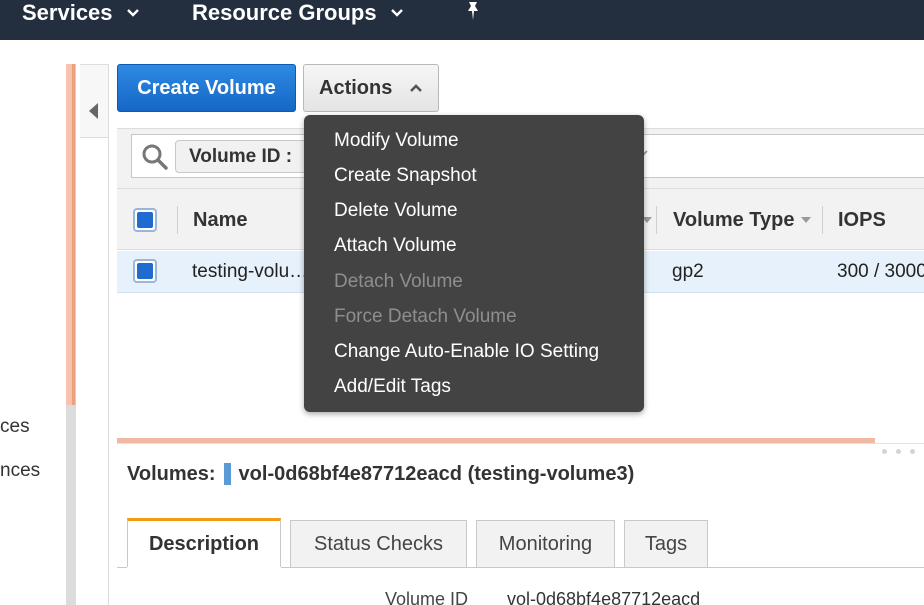 The height and width of the screenshot is (605, 924). What do you see at coordinates (245, 156) in the screenshot?
I see `filter-token-volume-id: Volume ID :` at bounding box center [245, 156].